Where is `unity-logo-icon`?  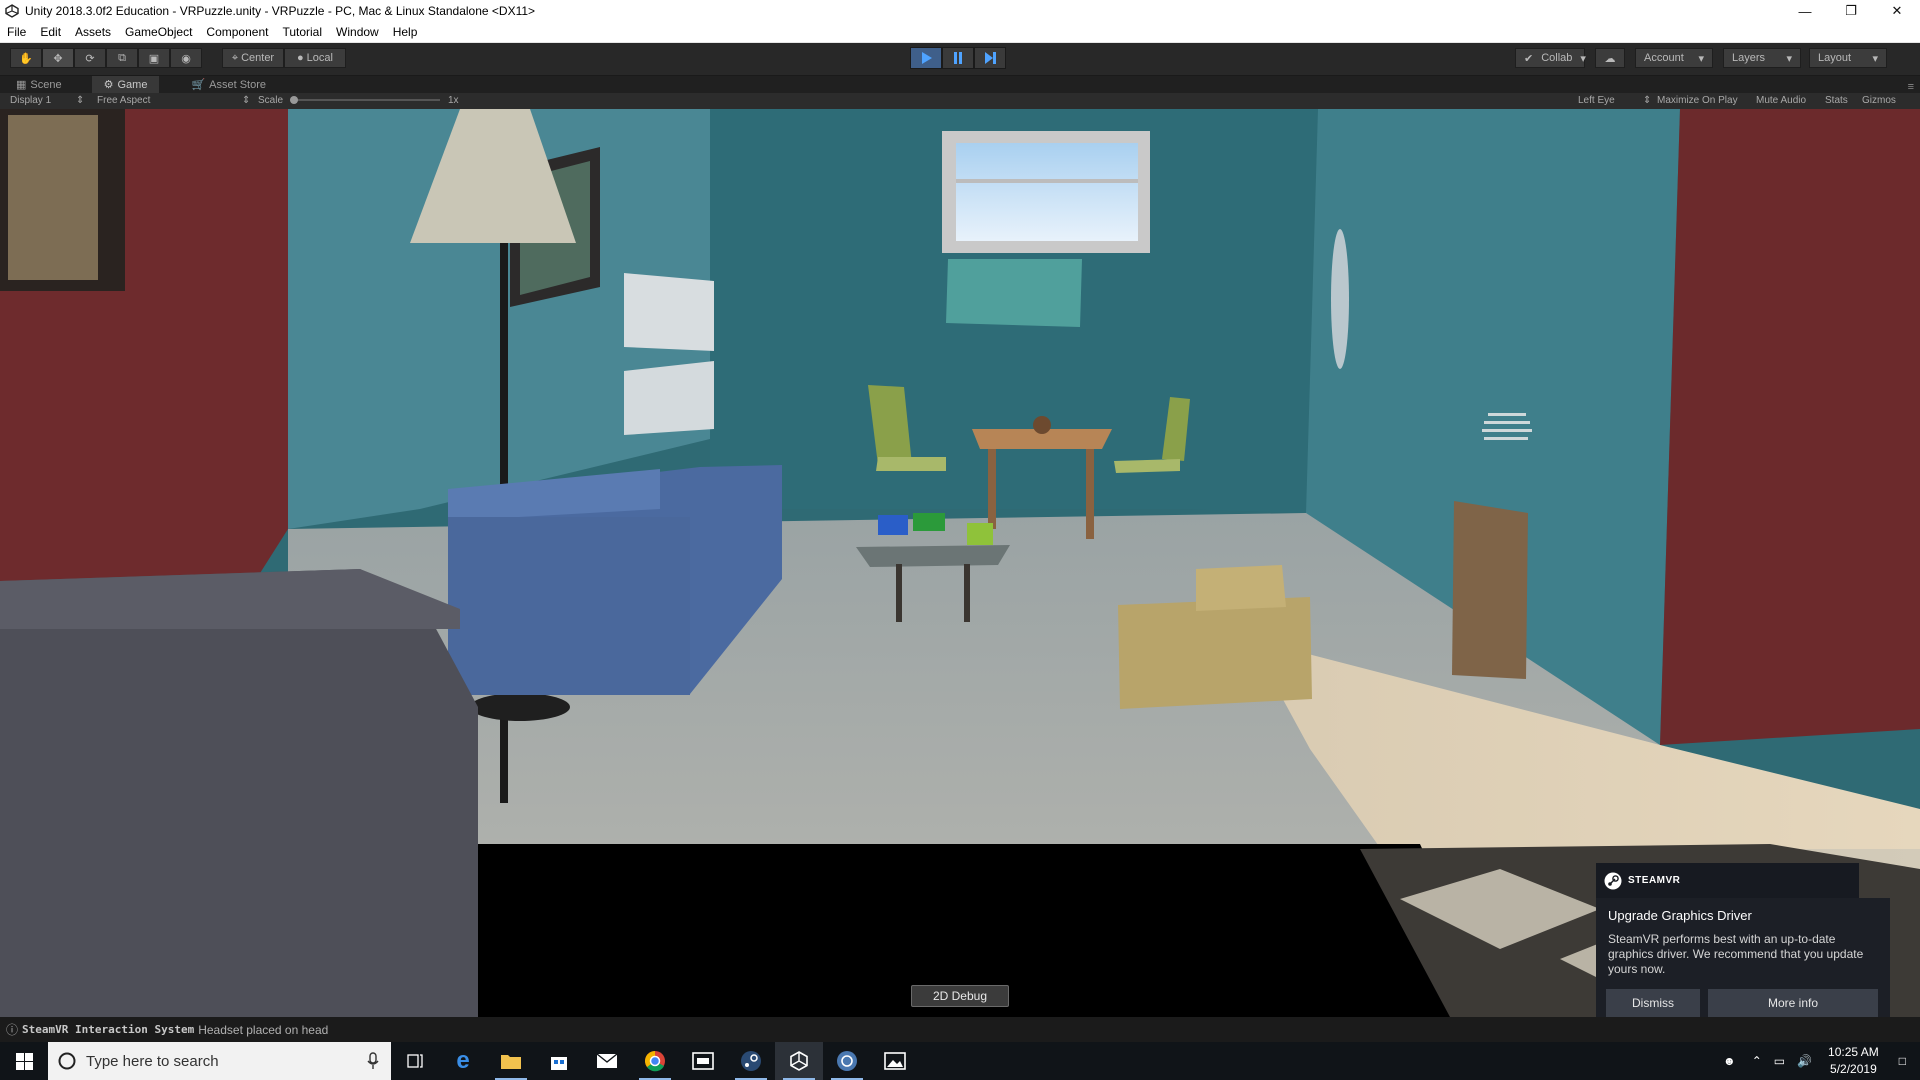
unity-logo-icon is located at coordinates (12, 11).